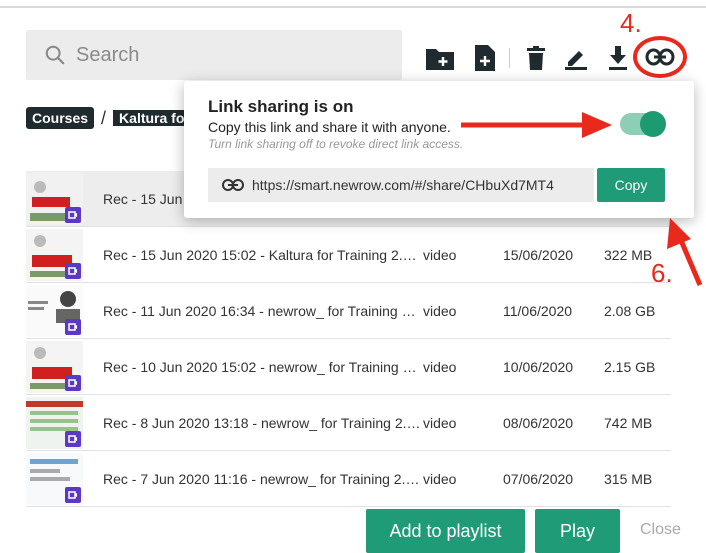 The width and height of the screenshot is (706, 553). Describe the element at coordinates (660, 530) in the screenshot. I see `close-button: Close` at that location.